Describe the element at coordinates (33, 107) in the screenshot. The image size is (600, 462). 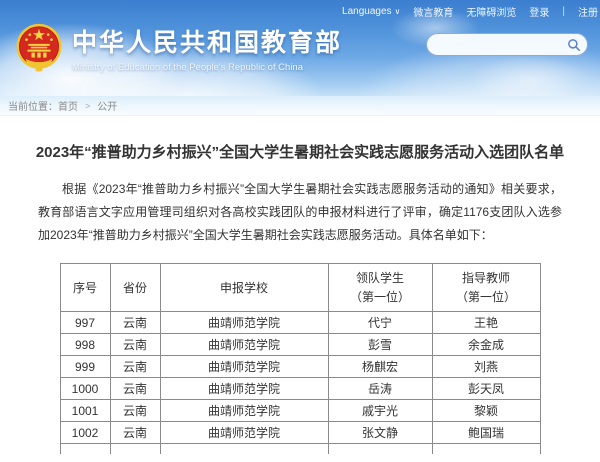
I see `breadcrumb-prefix: 当前位置：` at that location.